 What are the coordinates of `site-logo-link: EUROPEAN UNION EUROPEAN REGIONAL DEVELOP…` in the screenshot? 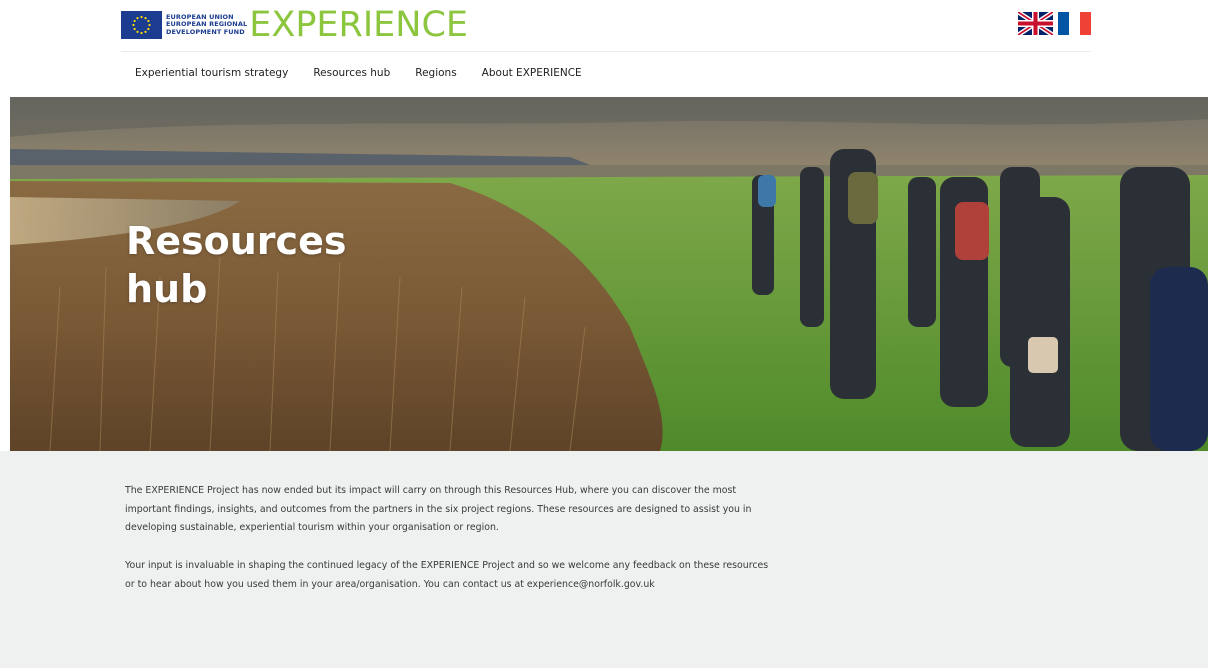 It's located at (295, 25).